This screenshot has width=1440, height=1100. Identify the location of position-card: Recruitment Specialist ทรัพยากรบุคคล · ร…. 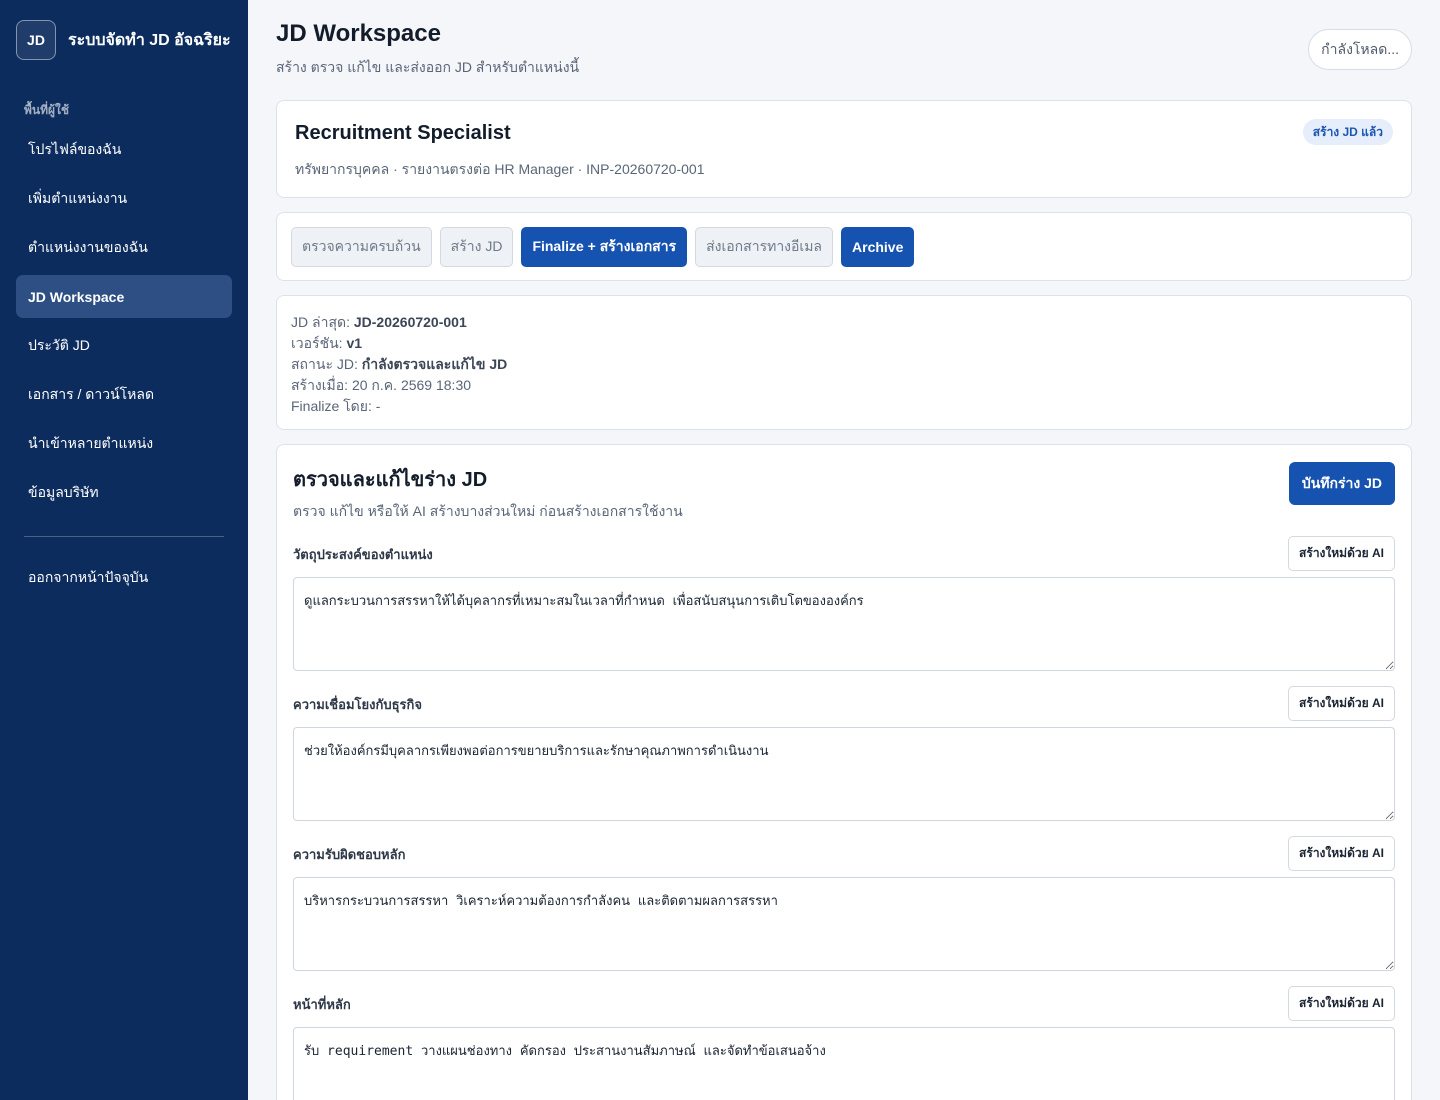
(844, 149).